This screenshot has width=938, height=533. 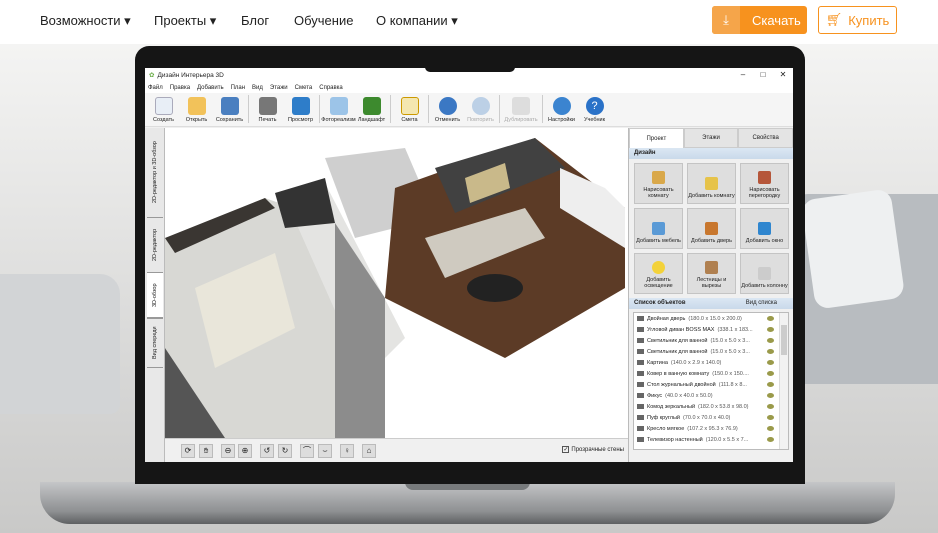 What do you see at coordinates (761, 303) in the screenshot?
I see `list-view-button: Вид списка` at bounding box center [761, 303].